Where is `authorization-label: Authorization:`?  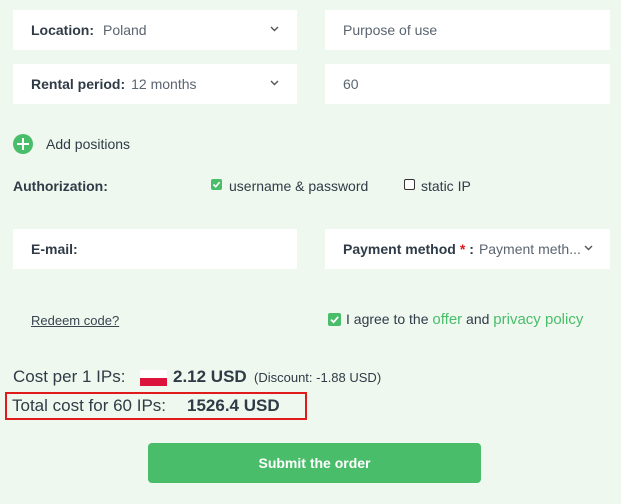 authorization-label: Authorization: is located at coordinates (60, 186).